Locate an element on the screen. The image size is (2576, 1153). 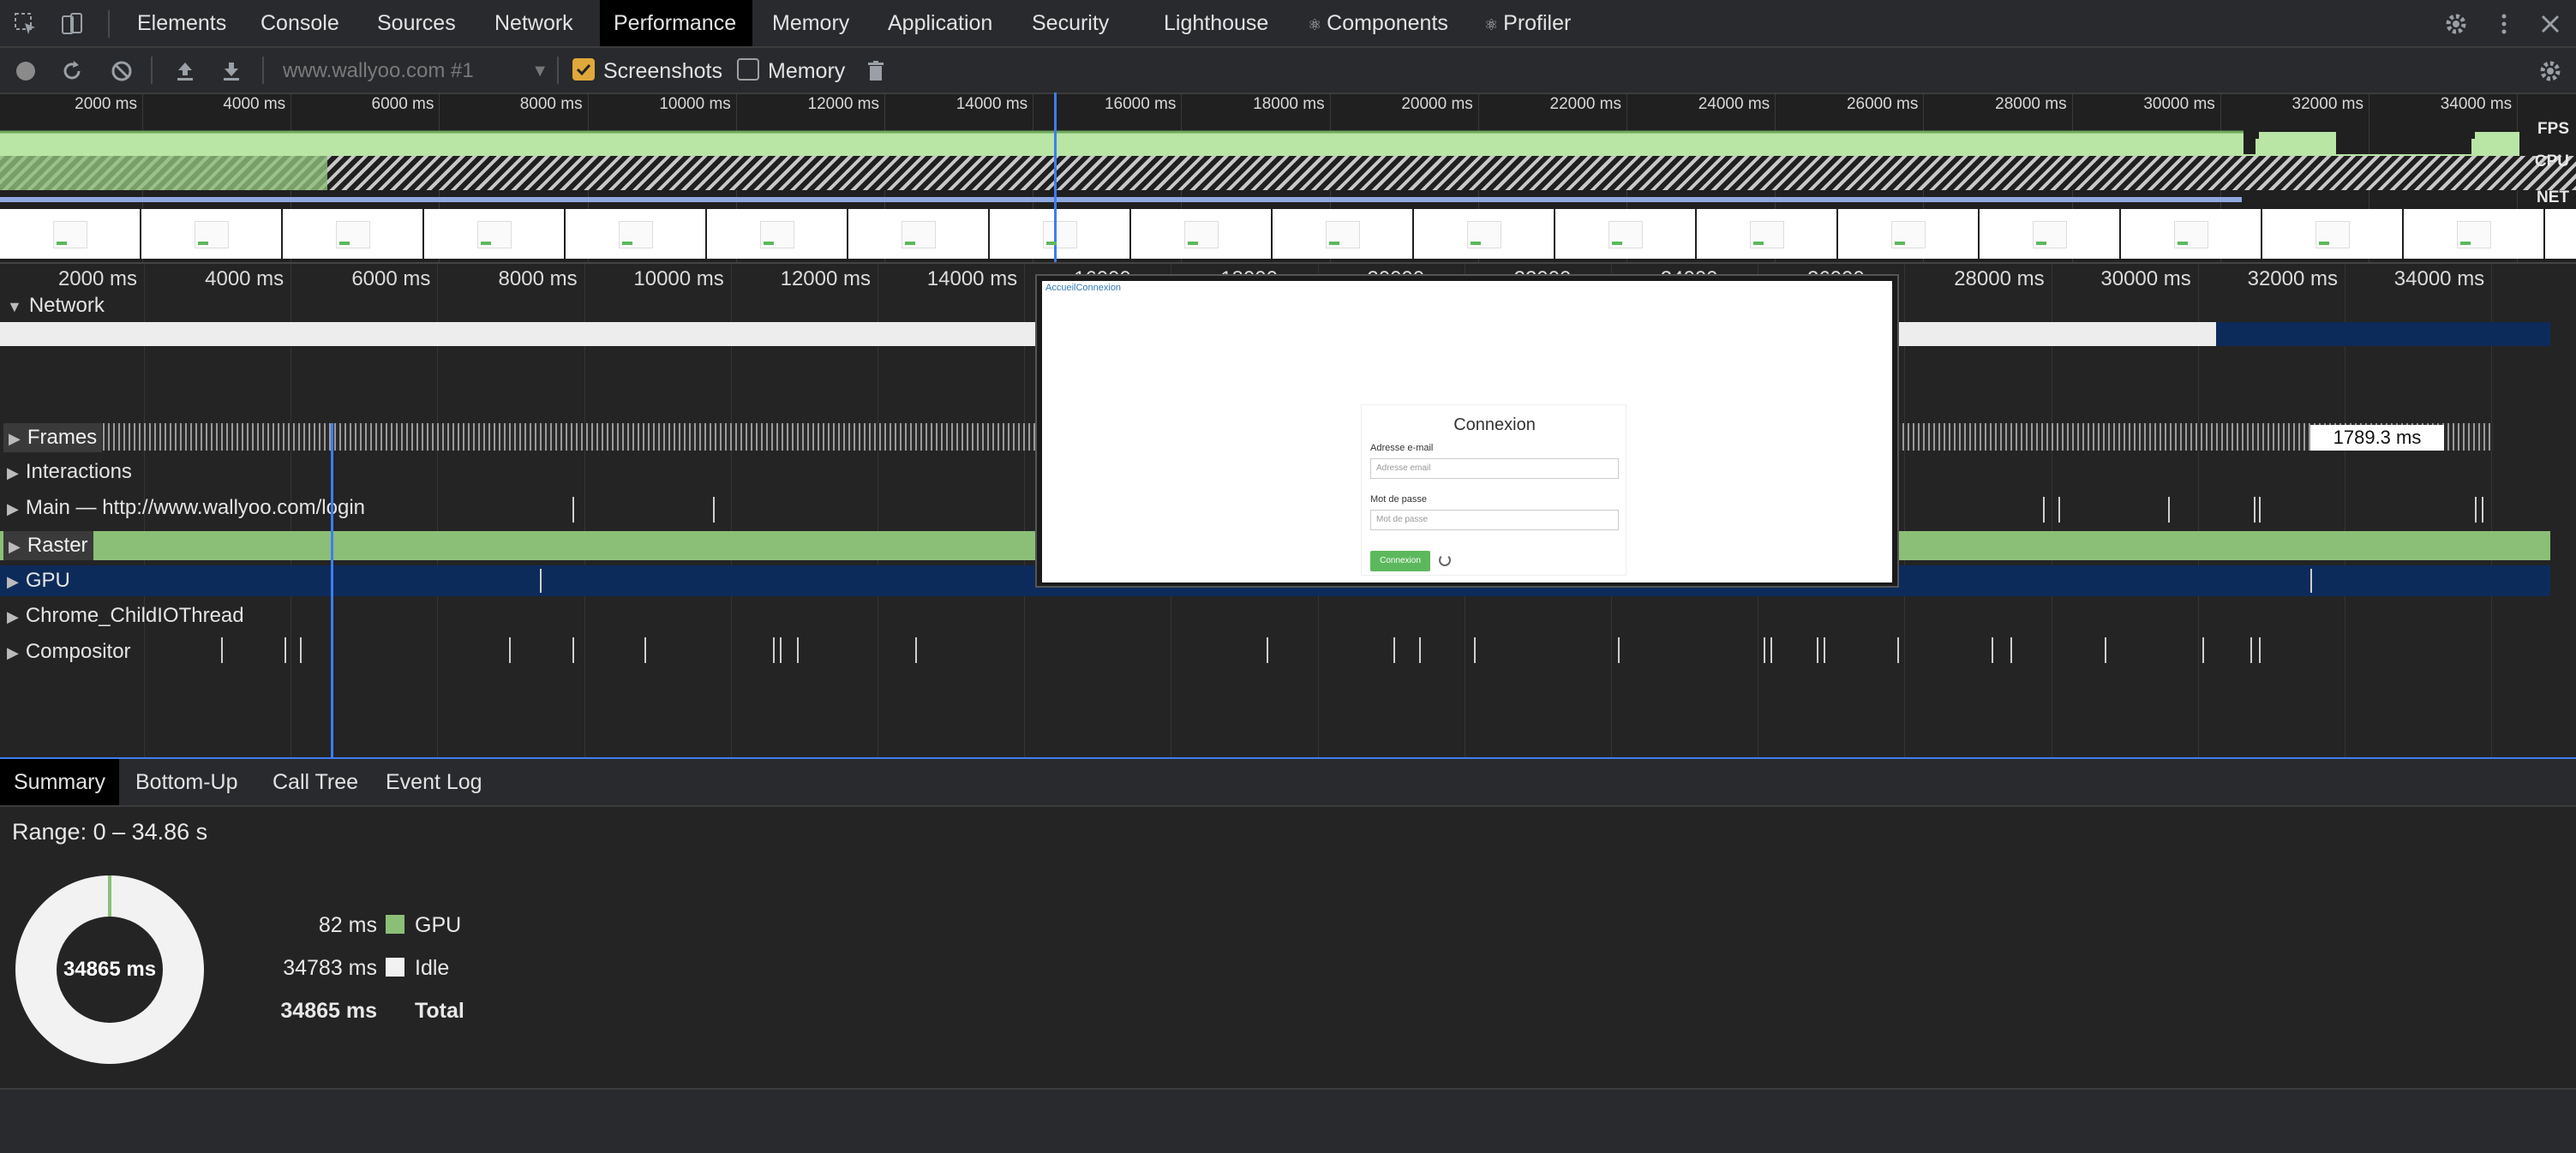
record-icon is located at coordinates (25, 71).